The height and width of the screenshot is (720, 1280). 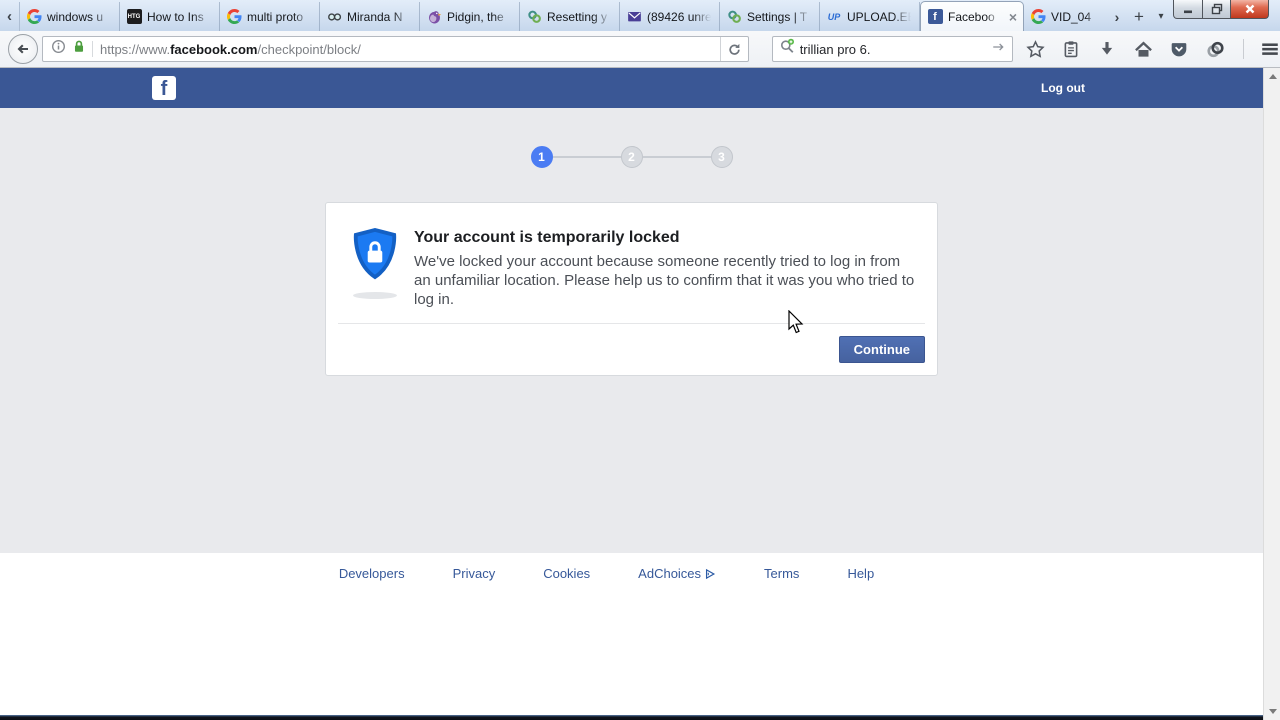 What do you see at coordinates (134, 17) in the screenshot?
I see `howtogeek-icon: HTG` at bounding box center [134, 17].